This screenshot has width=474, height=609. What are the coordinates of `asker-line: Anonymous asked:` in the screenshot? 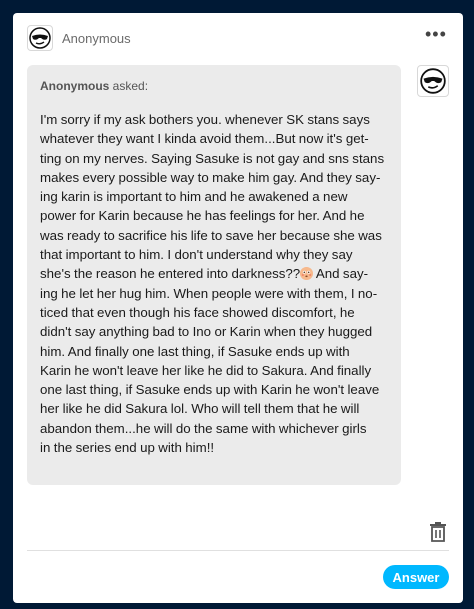 It's located at (214, 86).